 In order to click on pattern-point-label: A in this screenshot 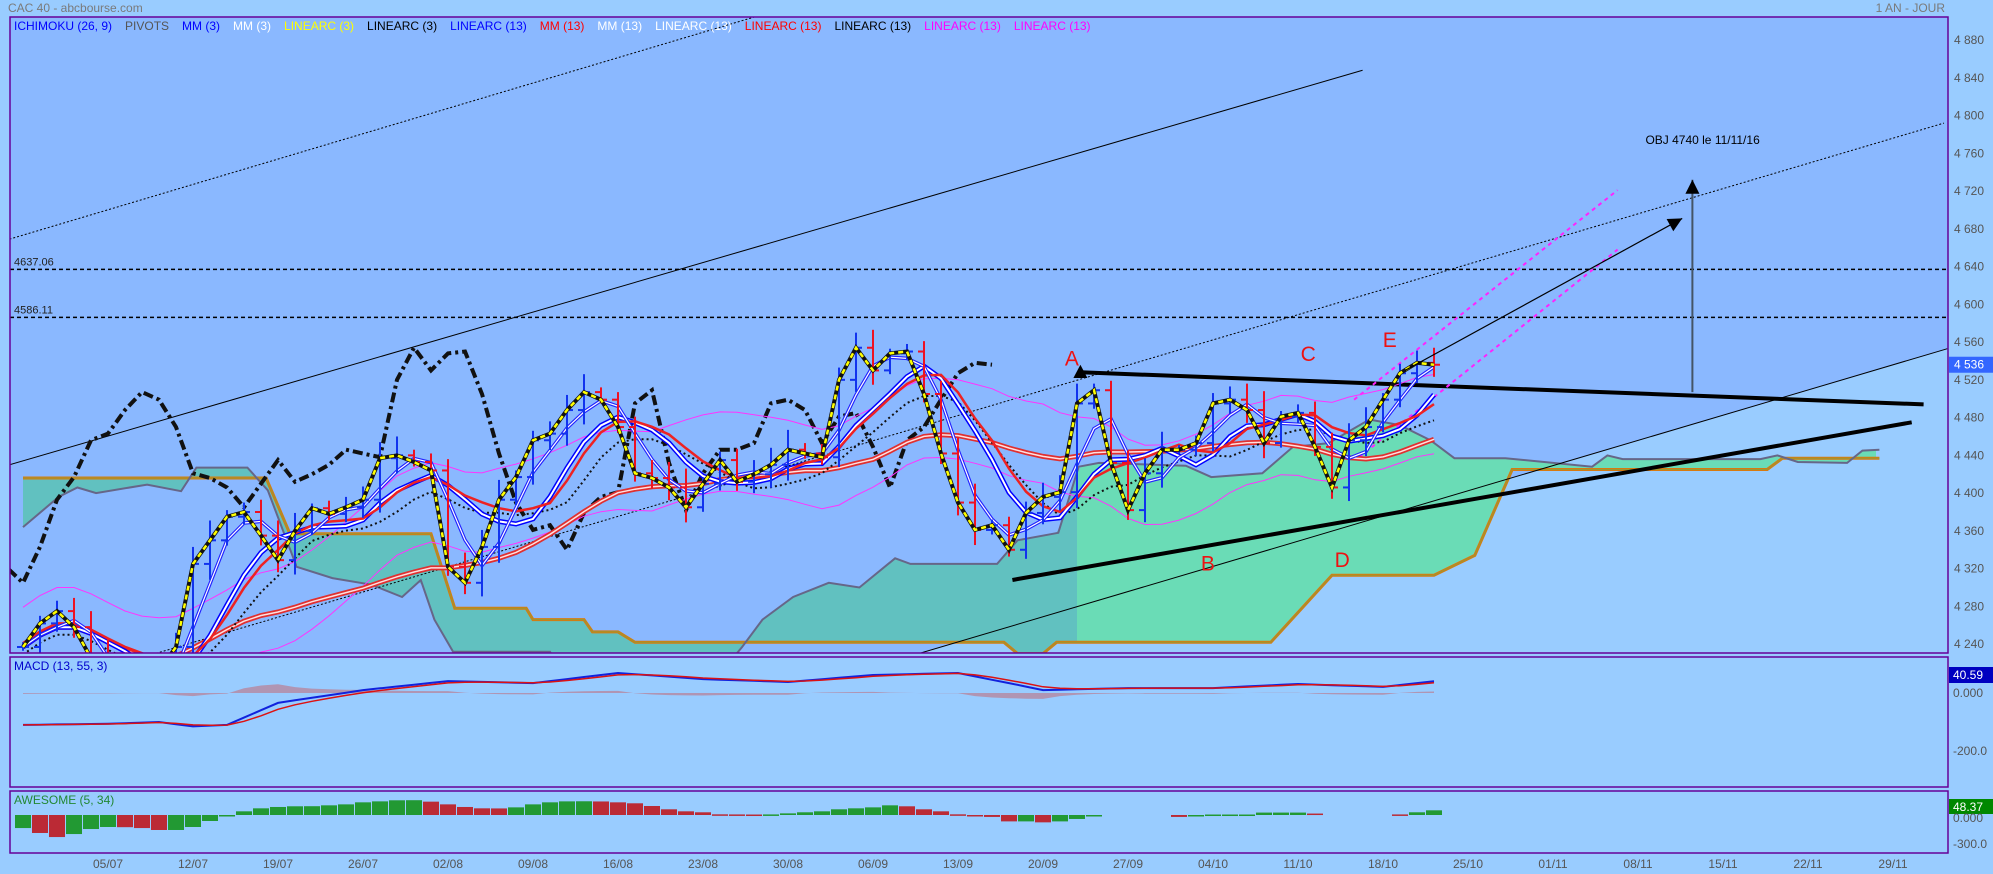, I will do `click(1072, 359)`.